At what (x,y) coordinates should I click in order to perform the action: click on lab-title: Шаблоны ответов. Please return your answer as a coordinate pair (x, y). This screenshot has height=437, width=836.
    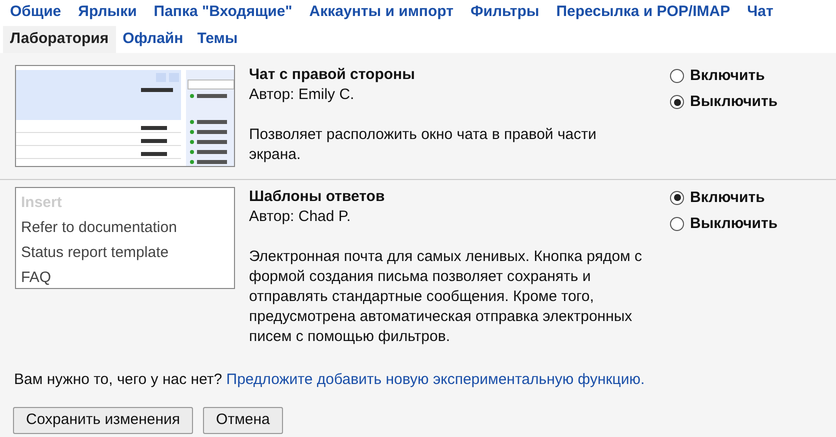
    Looking at the image, I should click on (317, 196).